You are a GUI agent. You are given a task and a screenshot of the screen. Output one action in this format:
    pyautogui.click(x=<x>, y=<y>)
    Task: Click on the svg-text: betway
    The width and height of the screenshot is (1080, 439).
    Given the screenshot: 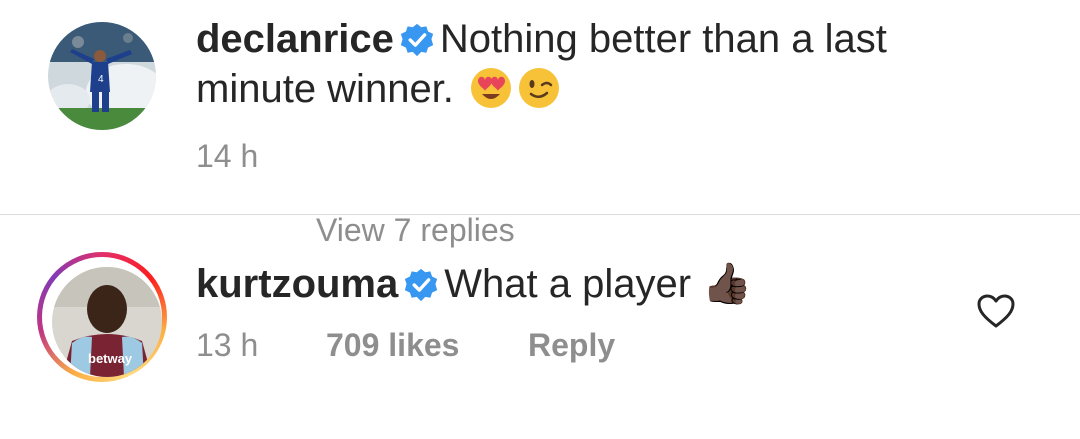 What is the action you would take?
    pyautogui.click(x=110, y=358)
    